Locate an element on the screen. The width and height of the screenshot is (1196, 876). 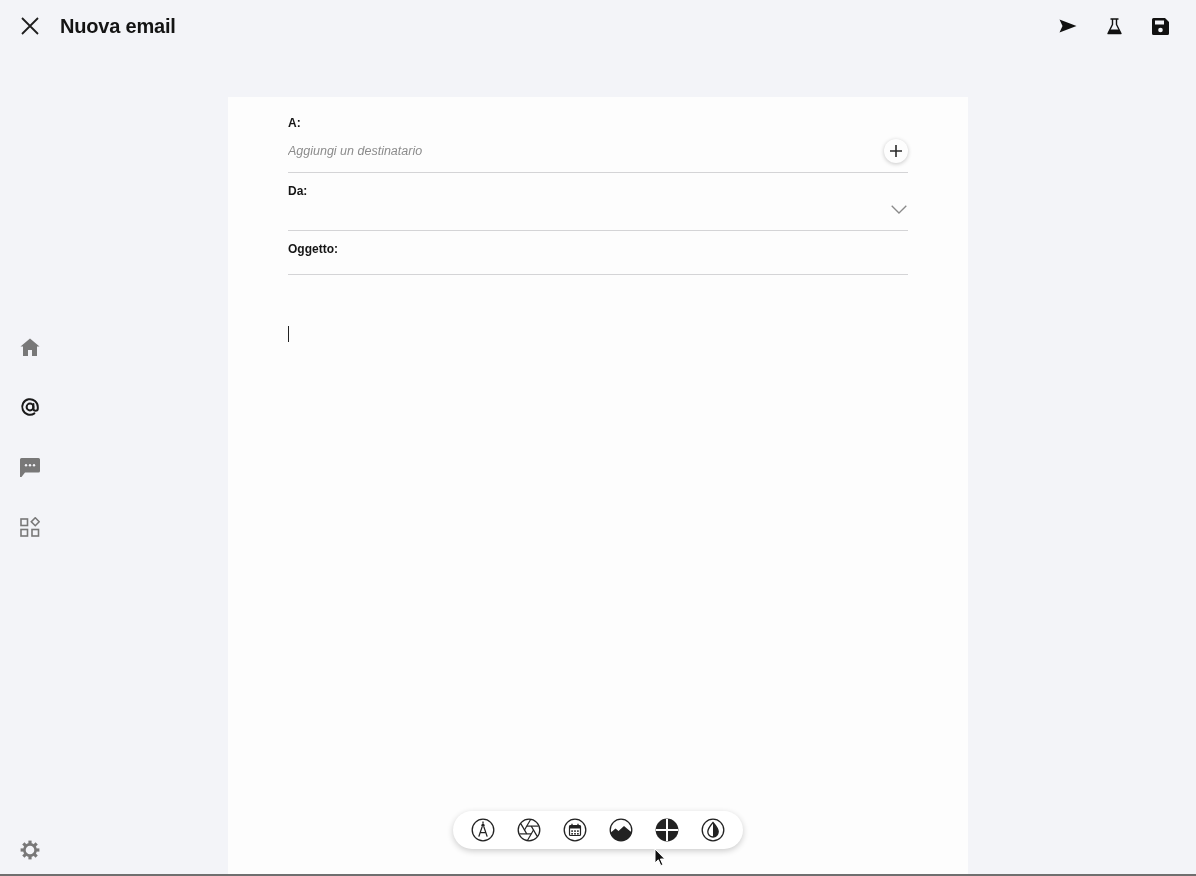
settings-icon is located at coordinates (30, 850).